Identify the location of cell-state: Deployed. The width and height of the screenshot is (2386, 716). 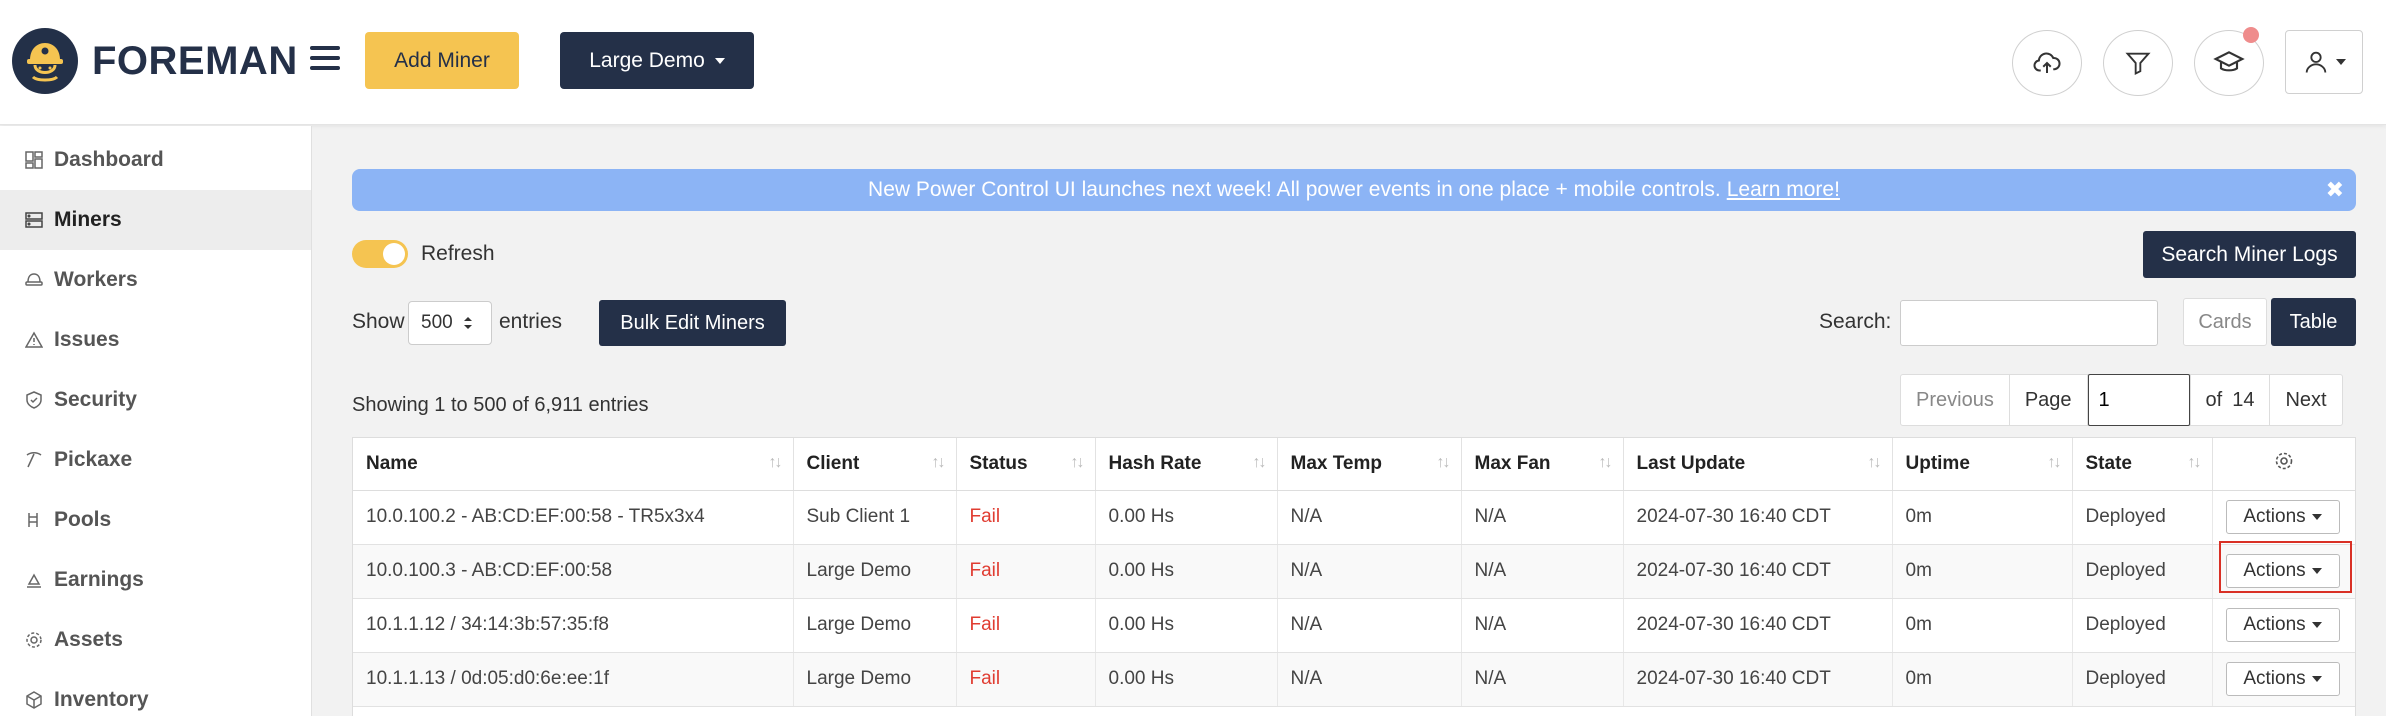
(2142, 679).